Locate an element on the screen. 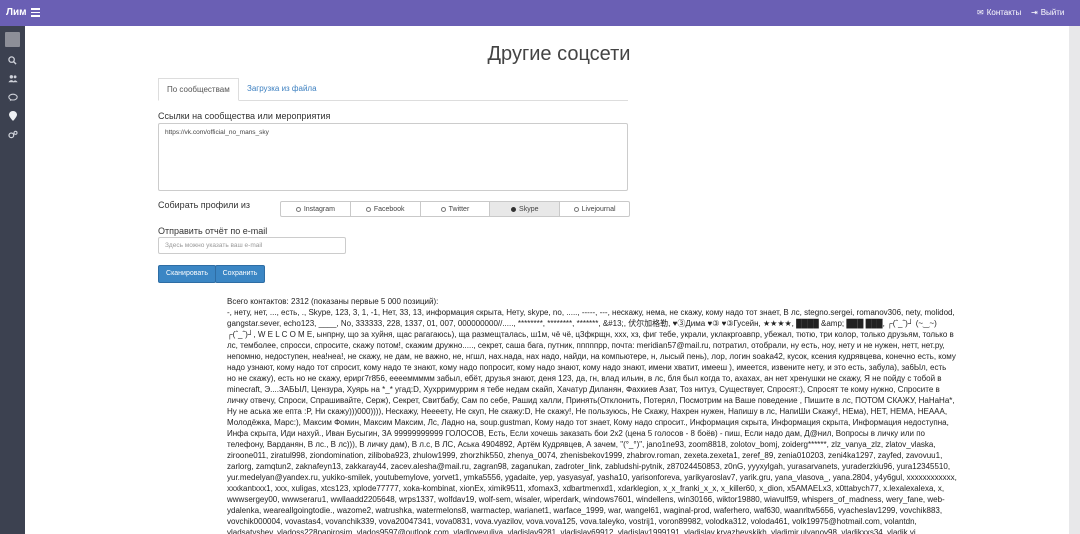 Image resolution: width=1080 pixels, height=534 pixels. logout-link: ⇥ Выйти is located at coordinates (1047, 12).